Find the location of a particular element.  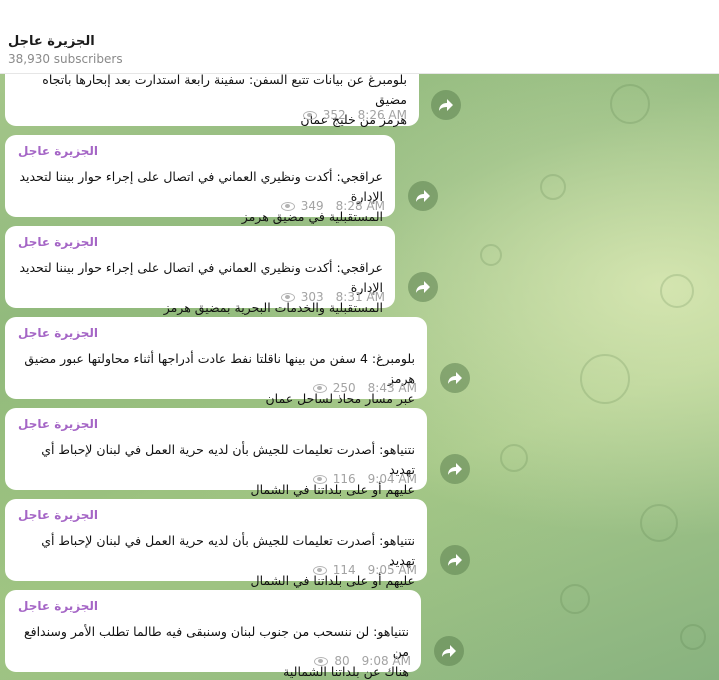

message-time: 9:08 AM is located at coordinates (386, 661).